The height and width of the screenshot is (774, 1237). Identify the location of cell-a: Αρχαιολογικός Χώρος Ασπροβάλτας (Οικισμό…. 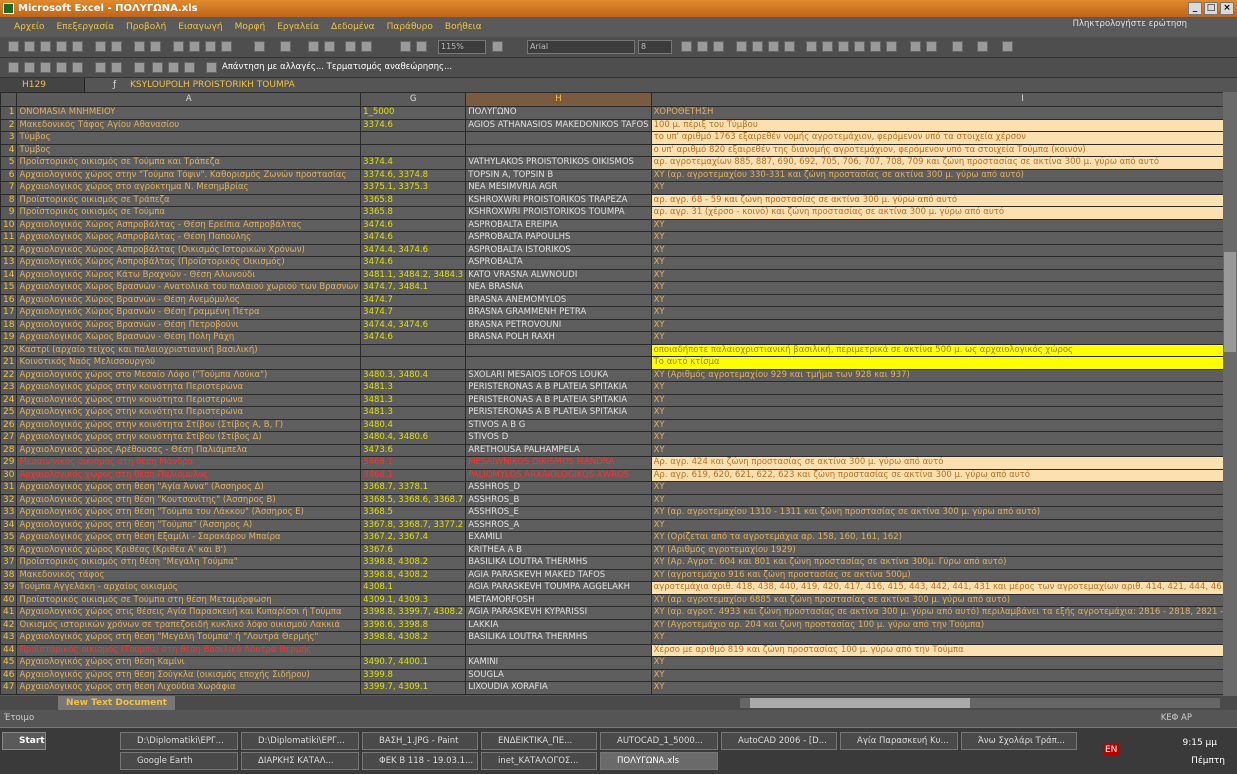
(189, 250).